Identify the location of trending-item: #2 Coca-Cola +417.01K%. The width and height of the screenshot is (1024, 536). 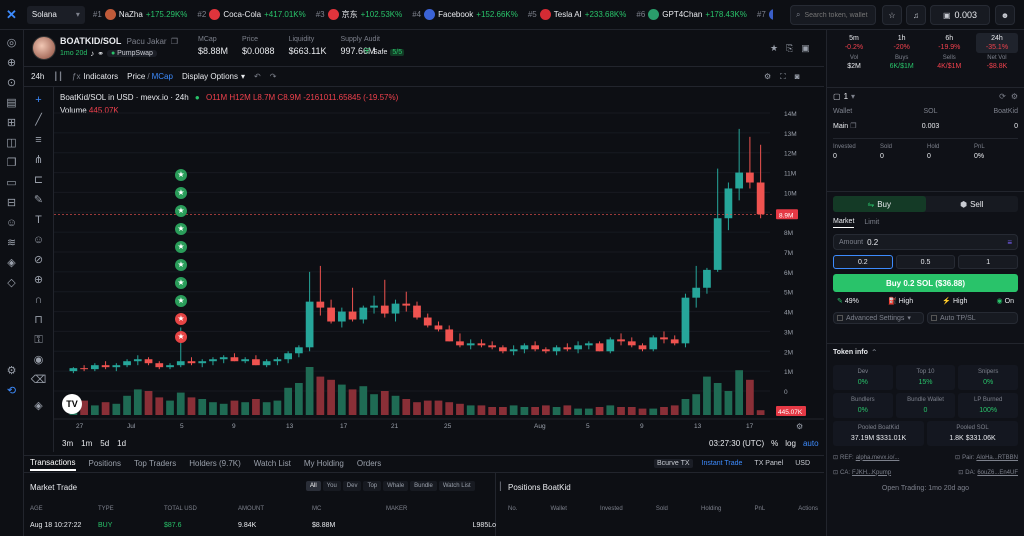
(251, 14).